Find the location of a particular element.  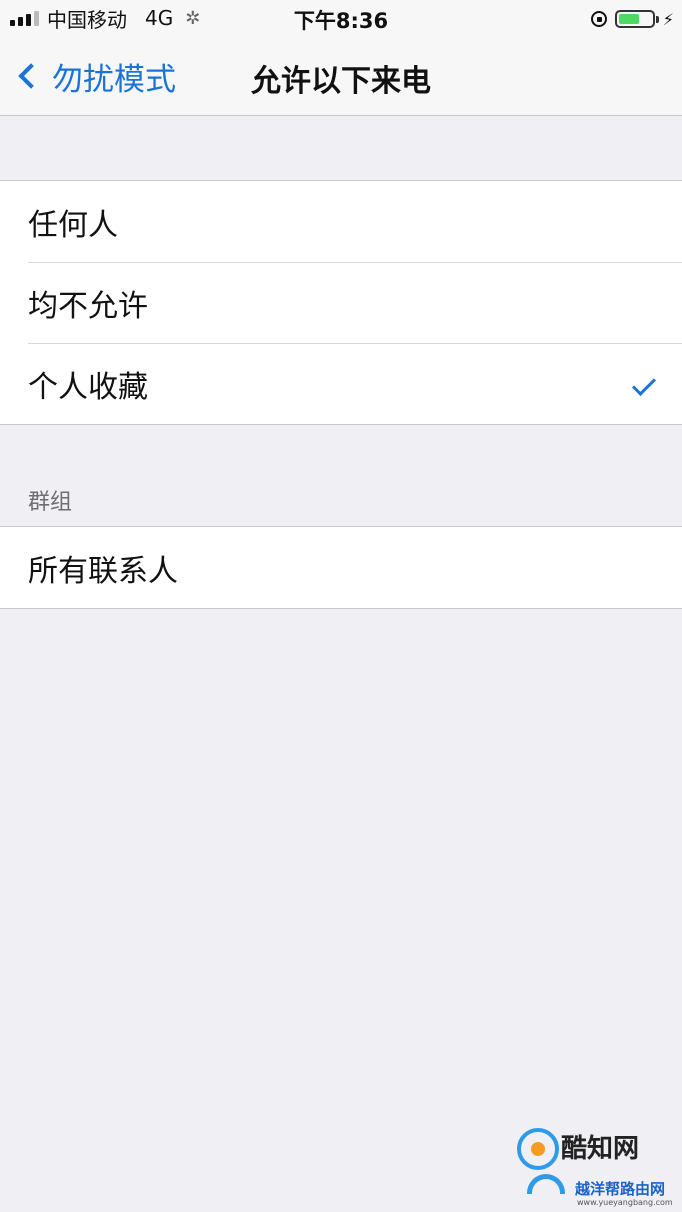

groups-section-header: 群组 is located at coordinates (50, 502).